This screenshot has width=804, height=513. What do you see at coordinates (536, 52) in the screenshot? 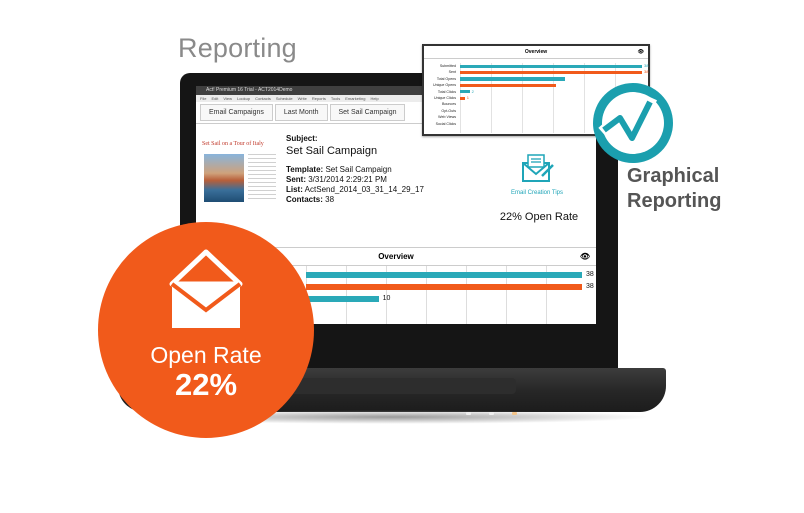
I see `mini-overview-title: Overview` at bounding box center [536, 52].